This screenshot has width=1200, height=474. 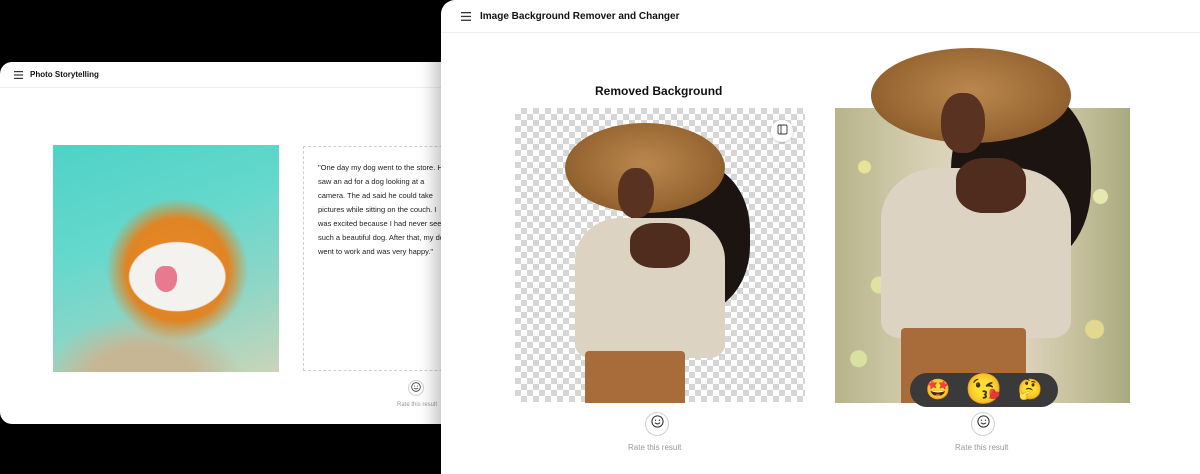 What do you see at coordinates (166, 258) in the screenshot?
I see `cat-photo` at bounding box center [166, 258].